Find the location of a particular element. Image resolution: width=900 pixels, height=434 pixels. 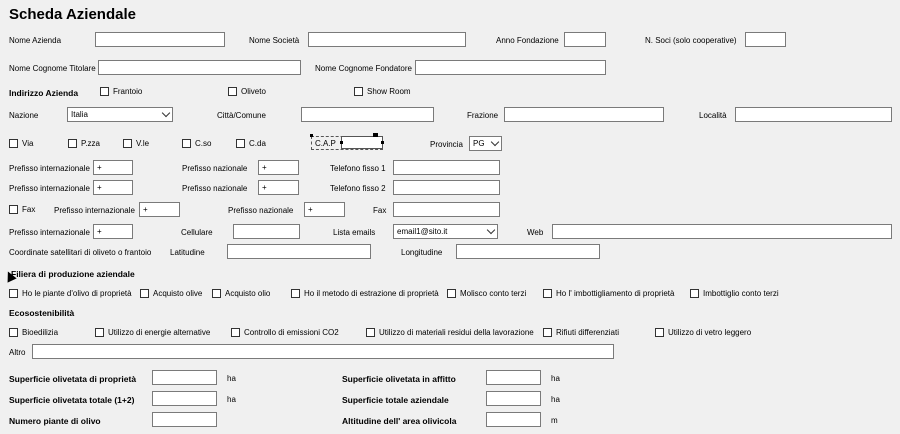

cellulare-field is located at coordinates (266, 231).